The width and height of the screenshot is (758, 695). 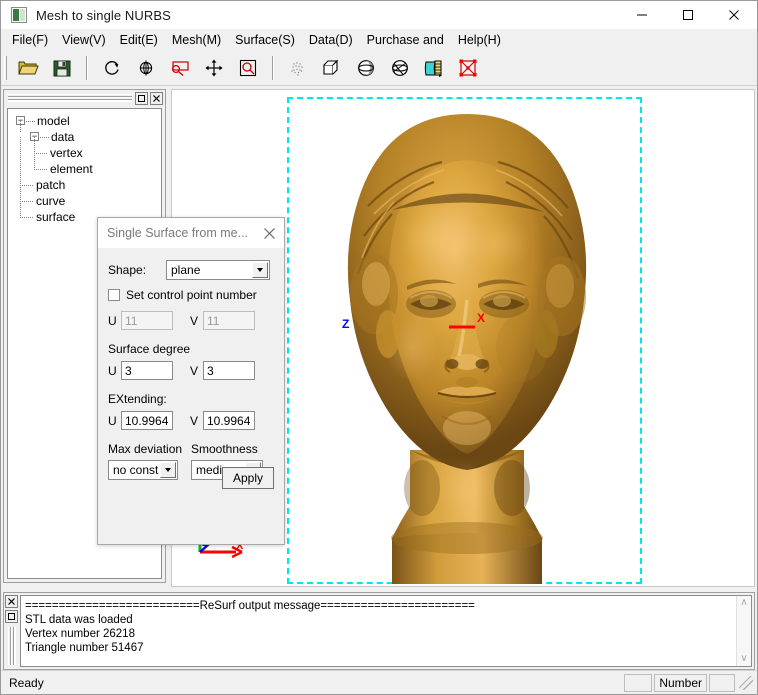 I want to click on control-point-v-input, so click(x=229, y=320).